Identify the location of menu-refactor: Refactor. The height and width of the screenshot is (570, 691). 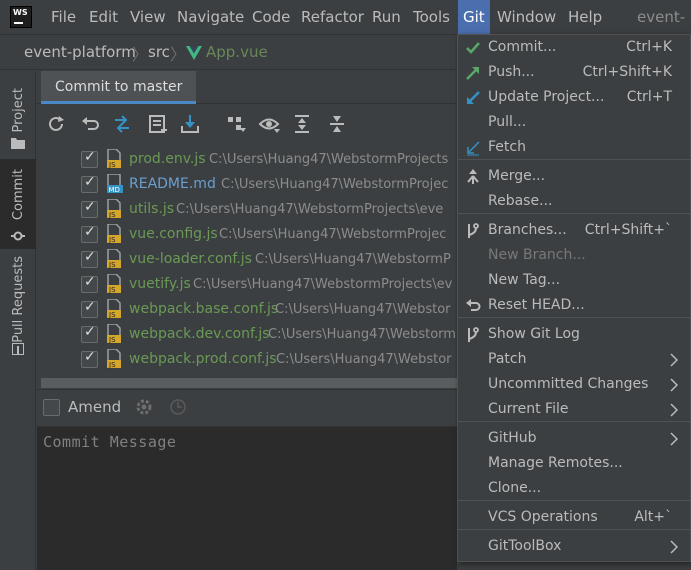
(332, 17).